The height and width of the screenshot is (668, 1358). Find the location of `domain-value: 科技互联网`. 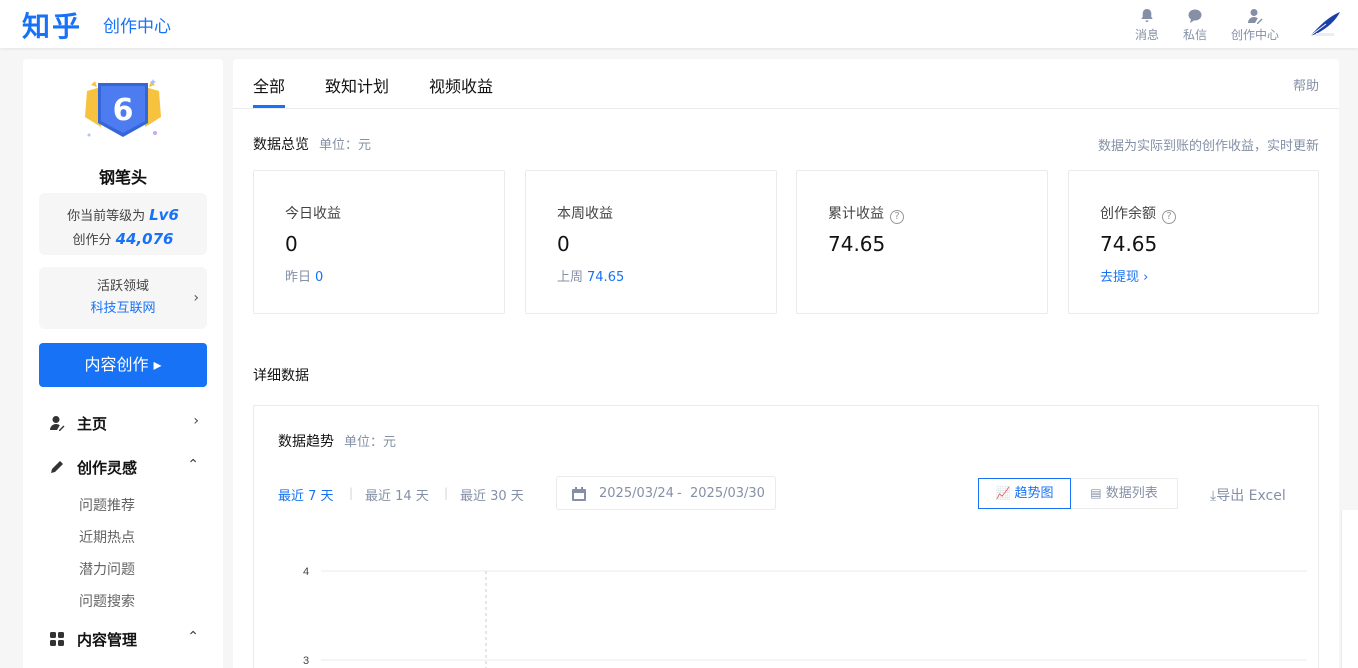

domain-value: 科技互联网 is located at coordinates (123, 308).